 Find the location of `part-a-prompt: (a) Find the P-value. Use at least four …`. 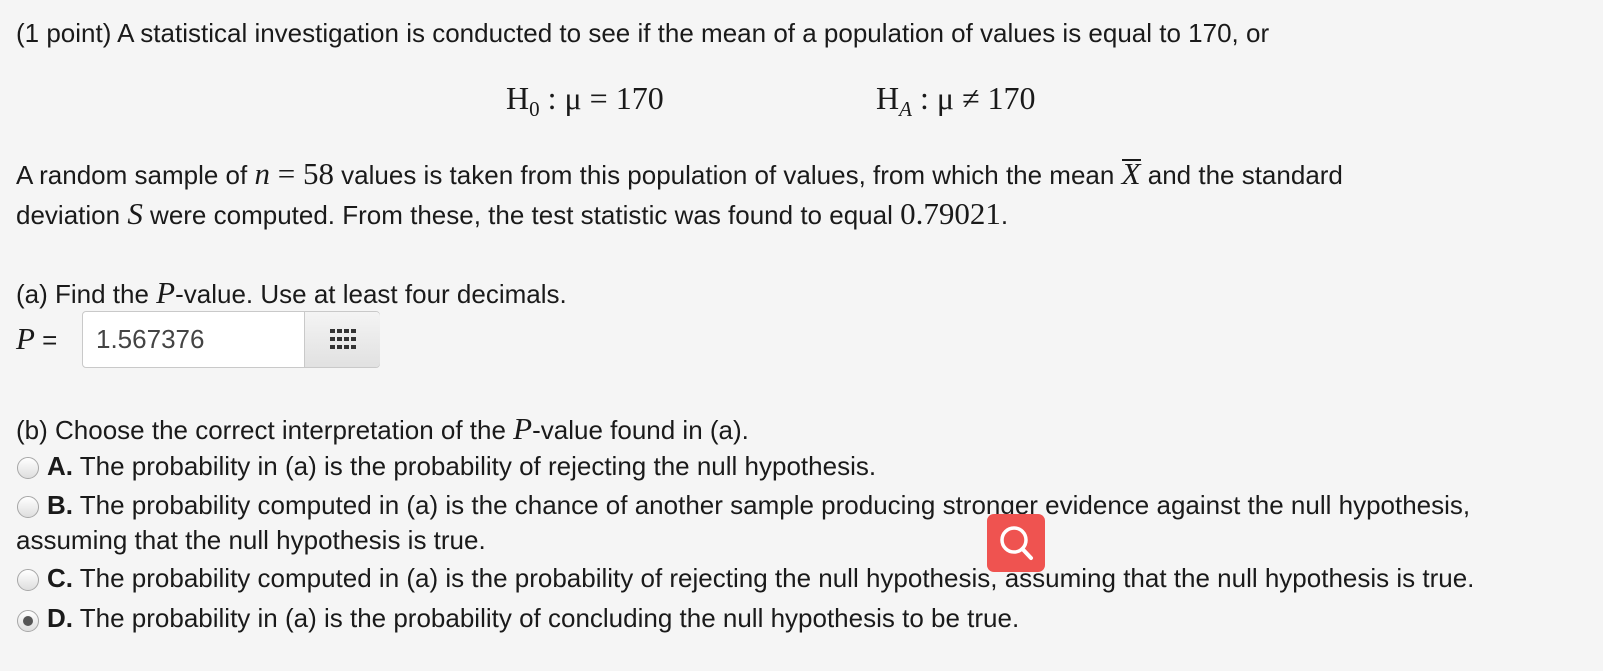

part-a-prompt: (a) Find the P-value. Use at least four … is located at coordinates (291, 292).